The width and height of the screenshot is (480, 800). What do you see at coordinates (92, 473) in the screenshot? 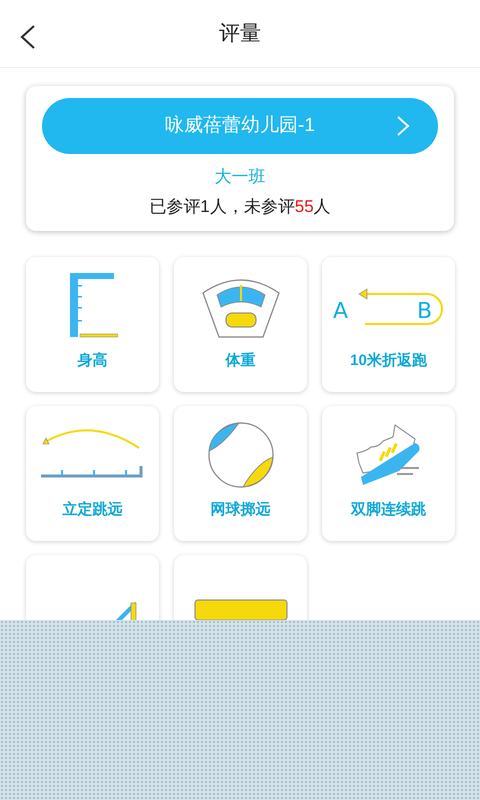
I see `test-item-card: 立定跳远` at bounding box center [92, 473].